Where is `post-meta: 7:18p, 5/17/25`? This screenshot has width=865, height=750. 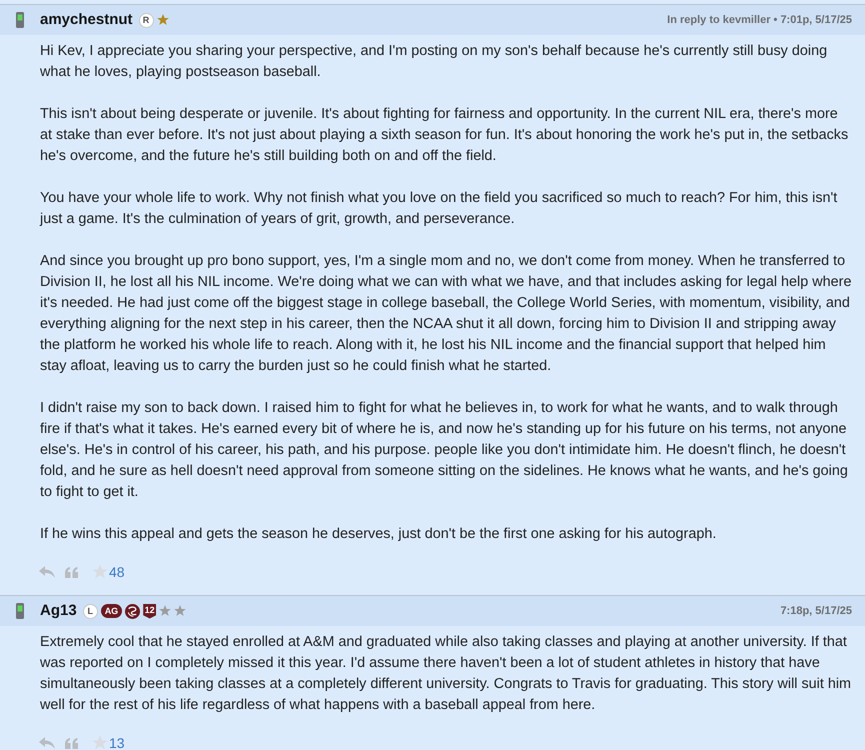
post-meta: 7:18p, 5/17/25 is located at coordinates (816, 611).